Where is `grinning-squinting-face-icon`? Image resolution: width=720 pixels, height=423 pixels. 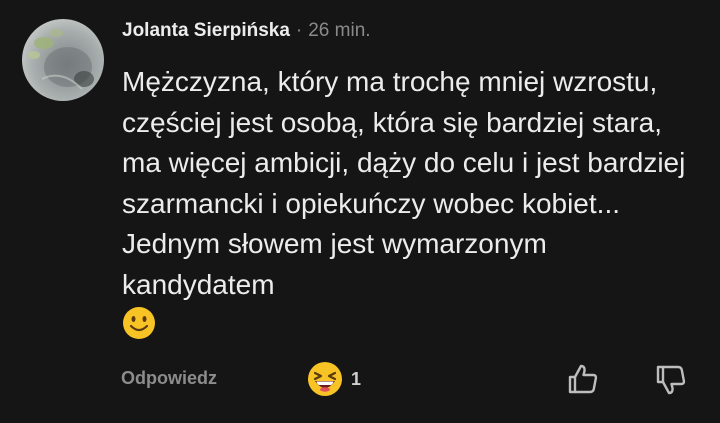 grinning-squinting-face-icon is located at coordinates (325, 379).